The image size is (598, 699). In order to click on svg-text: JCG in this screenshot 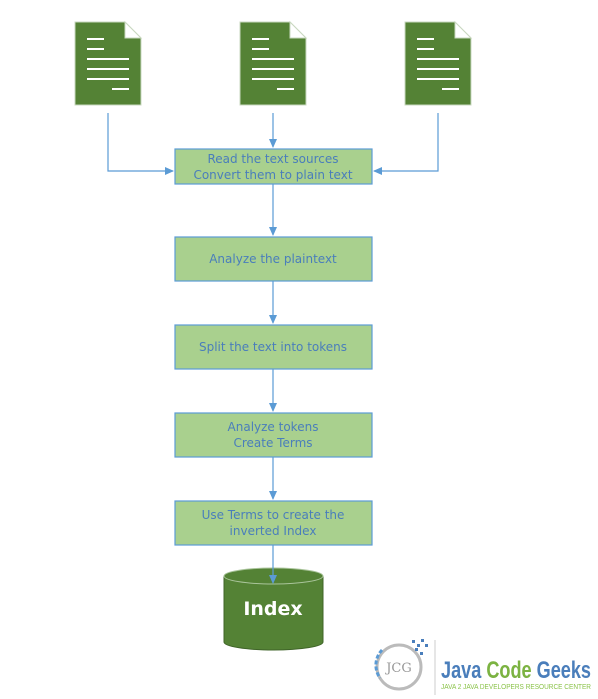, I will do `click(398, 668)`.